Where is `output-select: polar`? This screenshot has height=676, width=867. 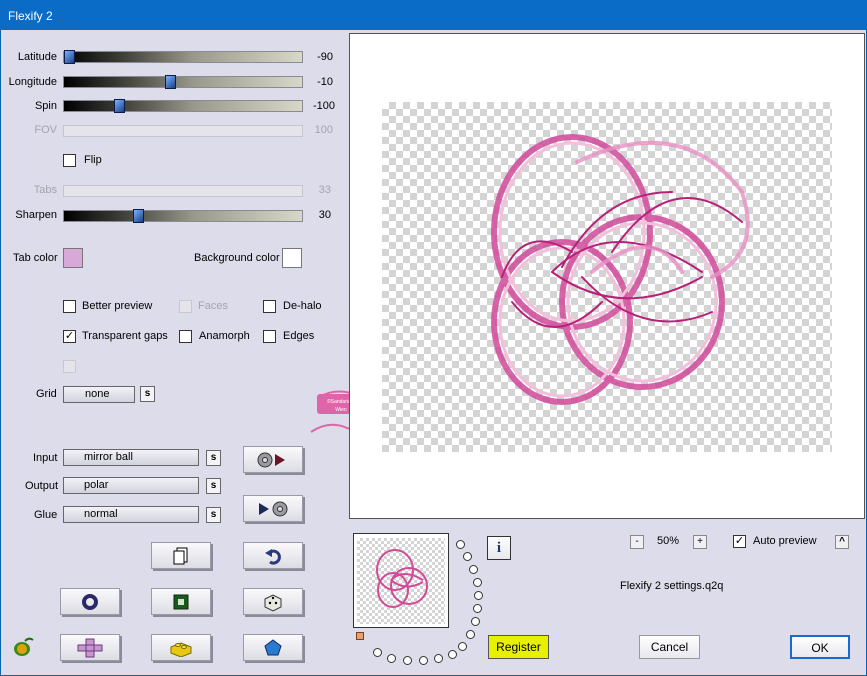 output-select: polar is located at coordinates (131, 485).